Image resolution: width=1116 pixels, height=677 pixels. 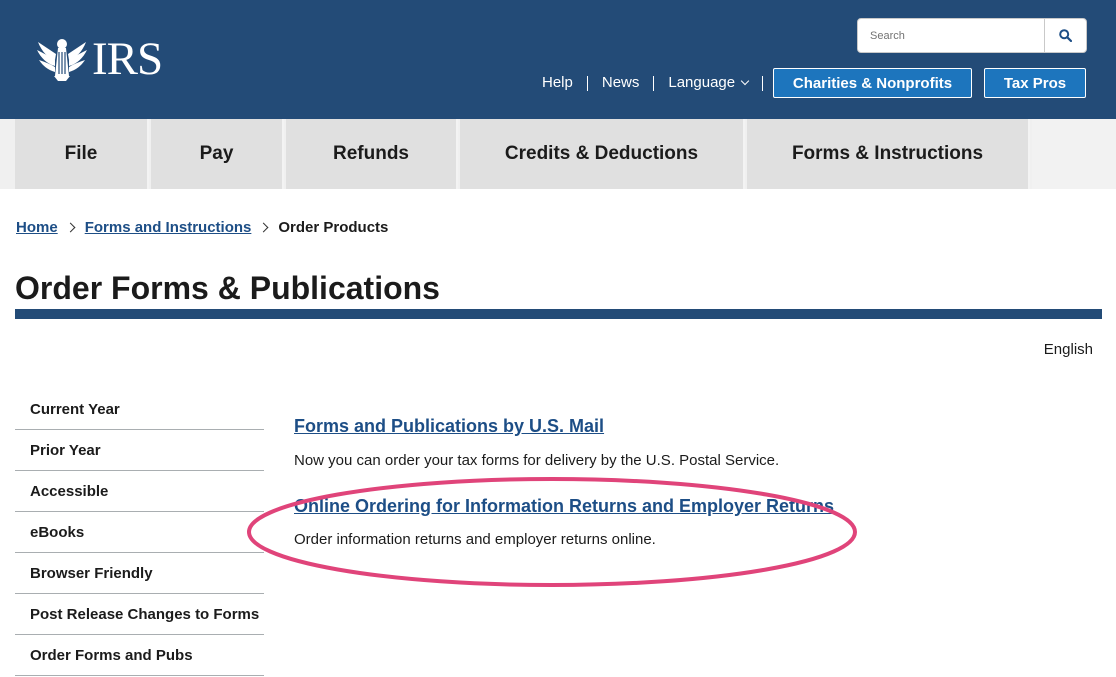 I want to click on language-menu: Language, so click(x=708, y=83).